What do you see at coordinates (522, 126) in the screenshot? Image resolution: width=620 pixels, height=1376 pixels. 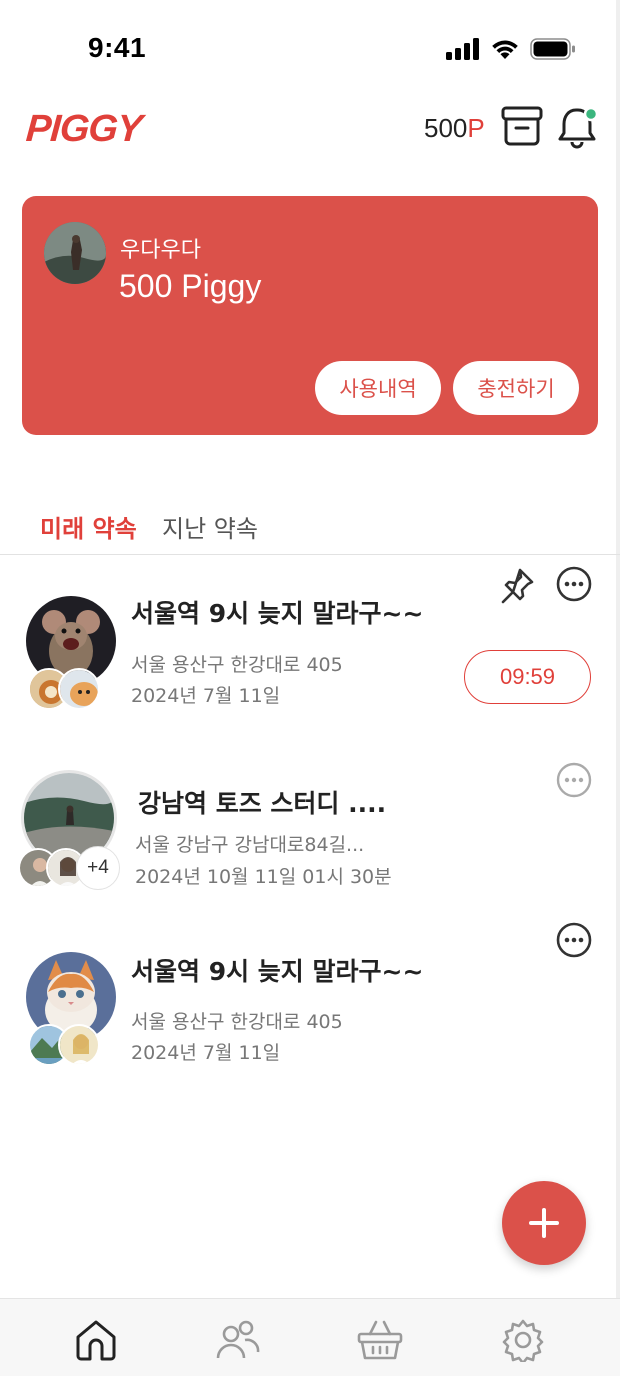 I see `archive-icon` at bounding box center [522, 126].